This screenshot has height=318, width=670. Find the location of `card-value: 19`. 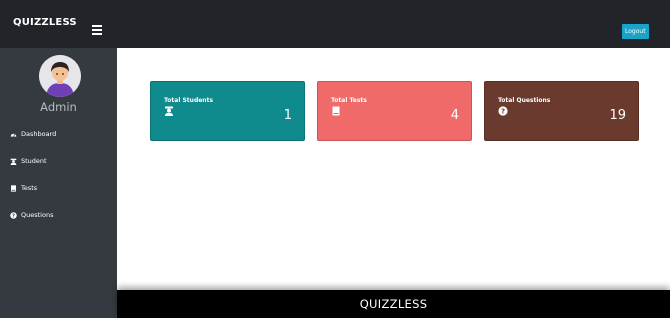

card-value: 19 is located at coordinates (617, 115).